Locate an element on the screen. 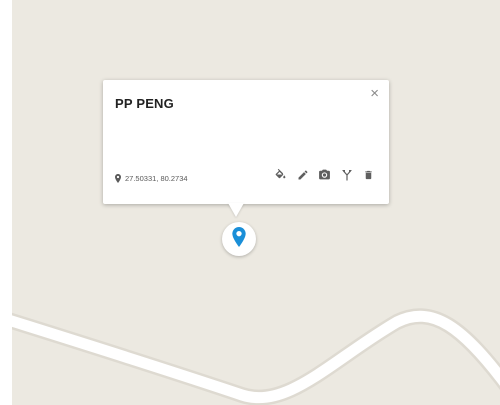 The image size is (500, 405). pencil-icon is located at coordinates (302, 174).